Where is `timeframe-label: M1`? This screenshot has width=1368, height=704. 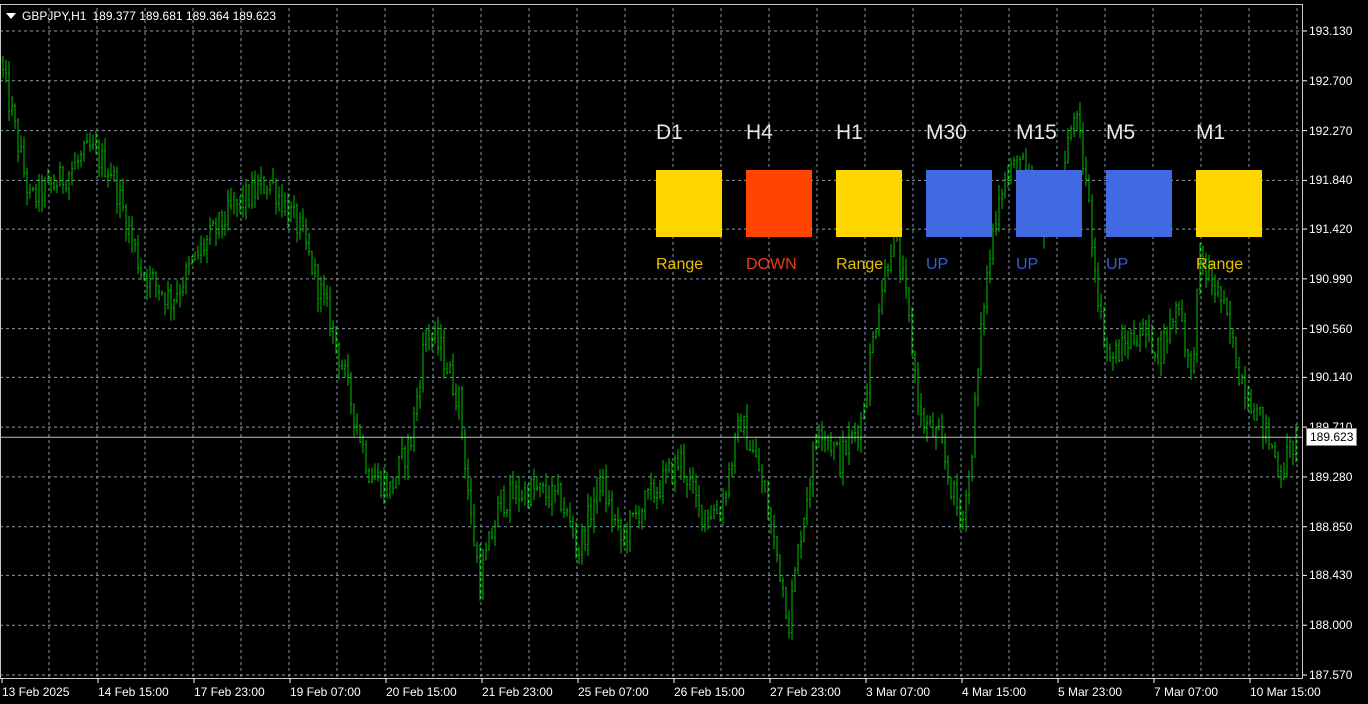
timeframe-label: M1 is located at coordinates (1211, 132).